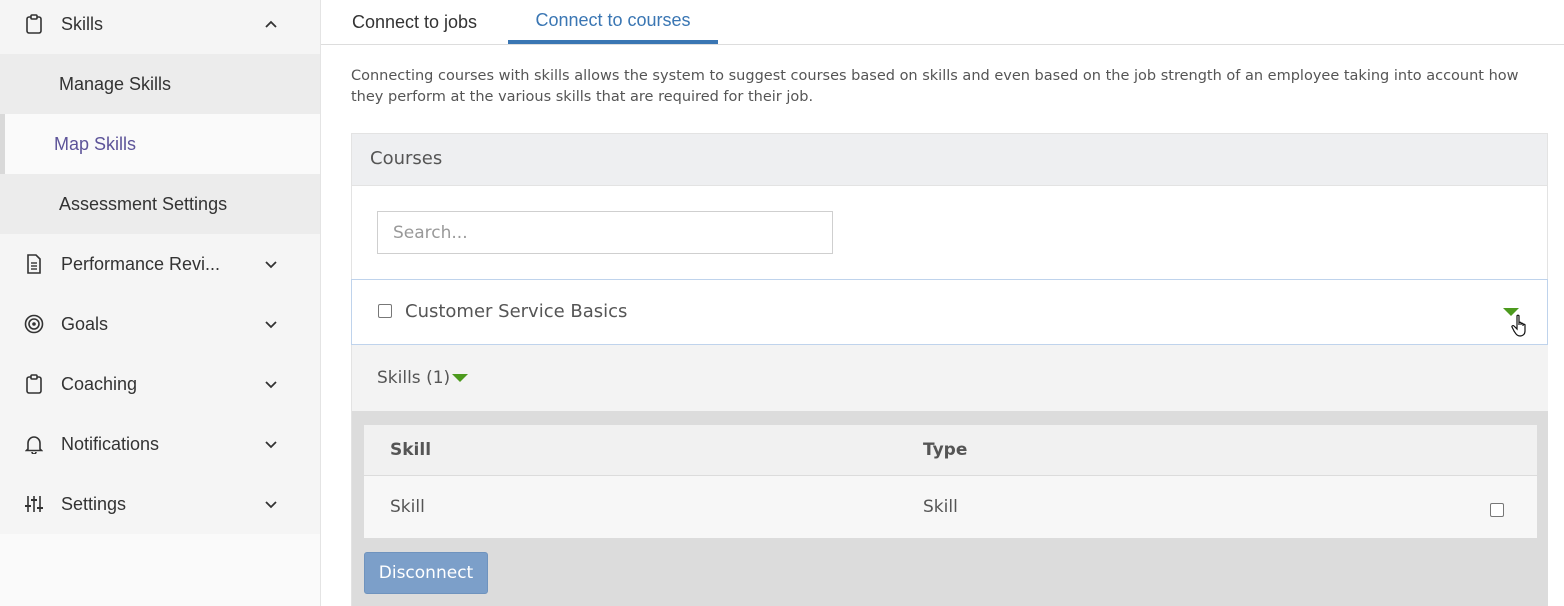 This screenshot has width=1564, height=606. I want to click on target-icon, so click(34, 324).